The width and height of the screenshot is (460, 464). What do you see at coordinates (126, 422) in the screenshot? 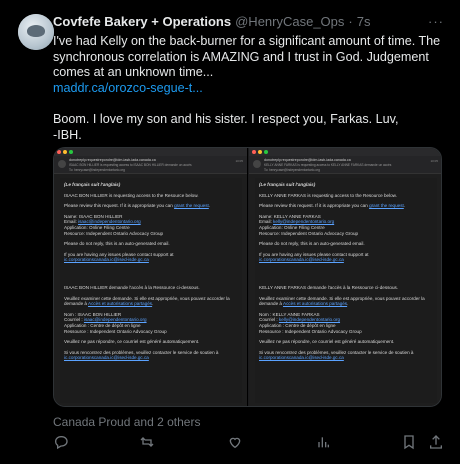
I see `social-context: Canada Proud and 2 others` at bounding box center [126, 422].